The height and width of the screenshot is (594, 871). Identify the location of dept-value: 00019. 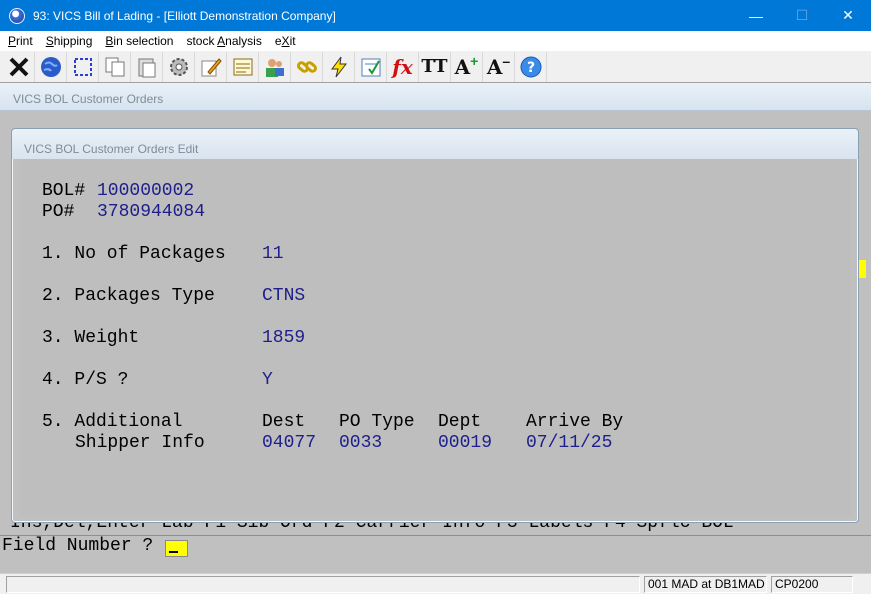
(465, 443).